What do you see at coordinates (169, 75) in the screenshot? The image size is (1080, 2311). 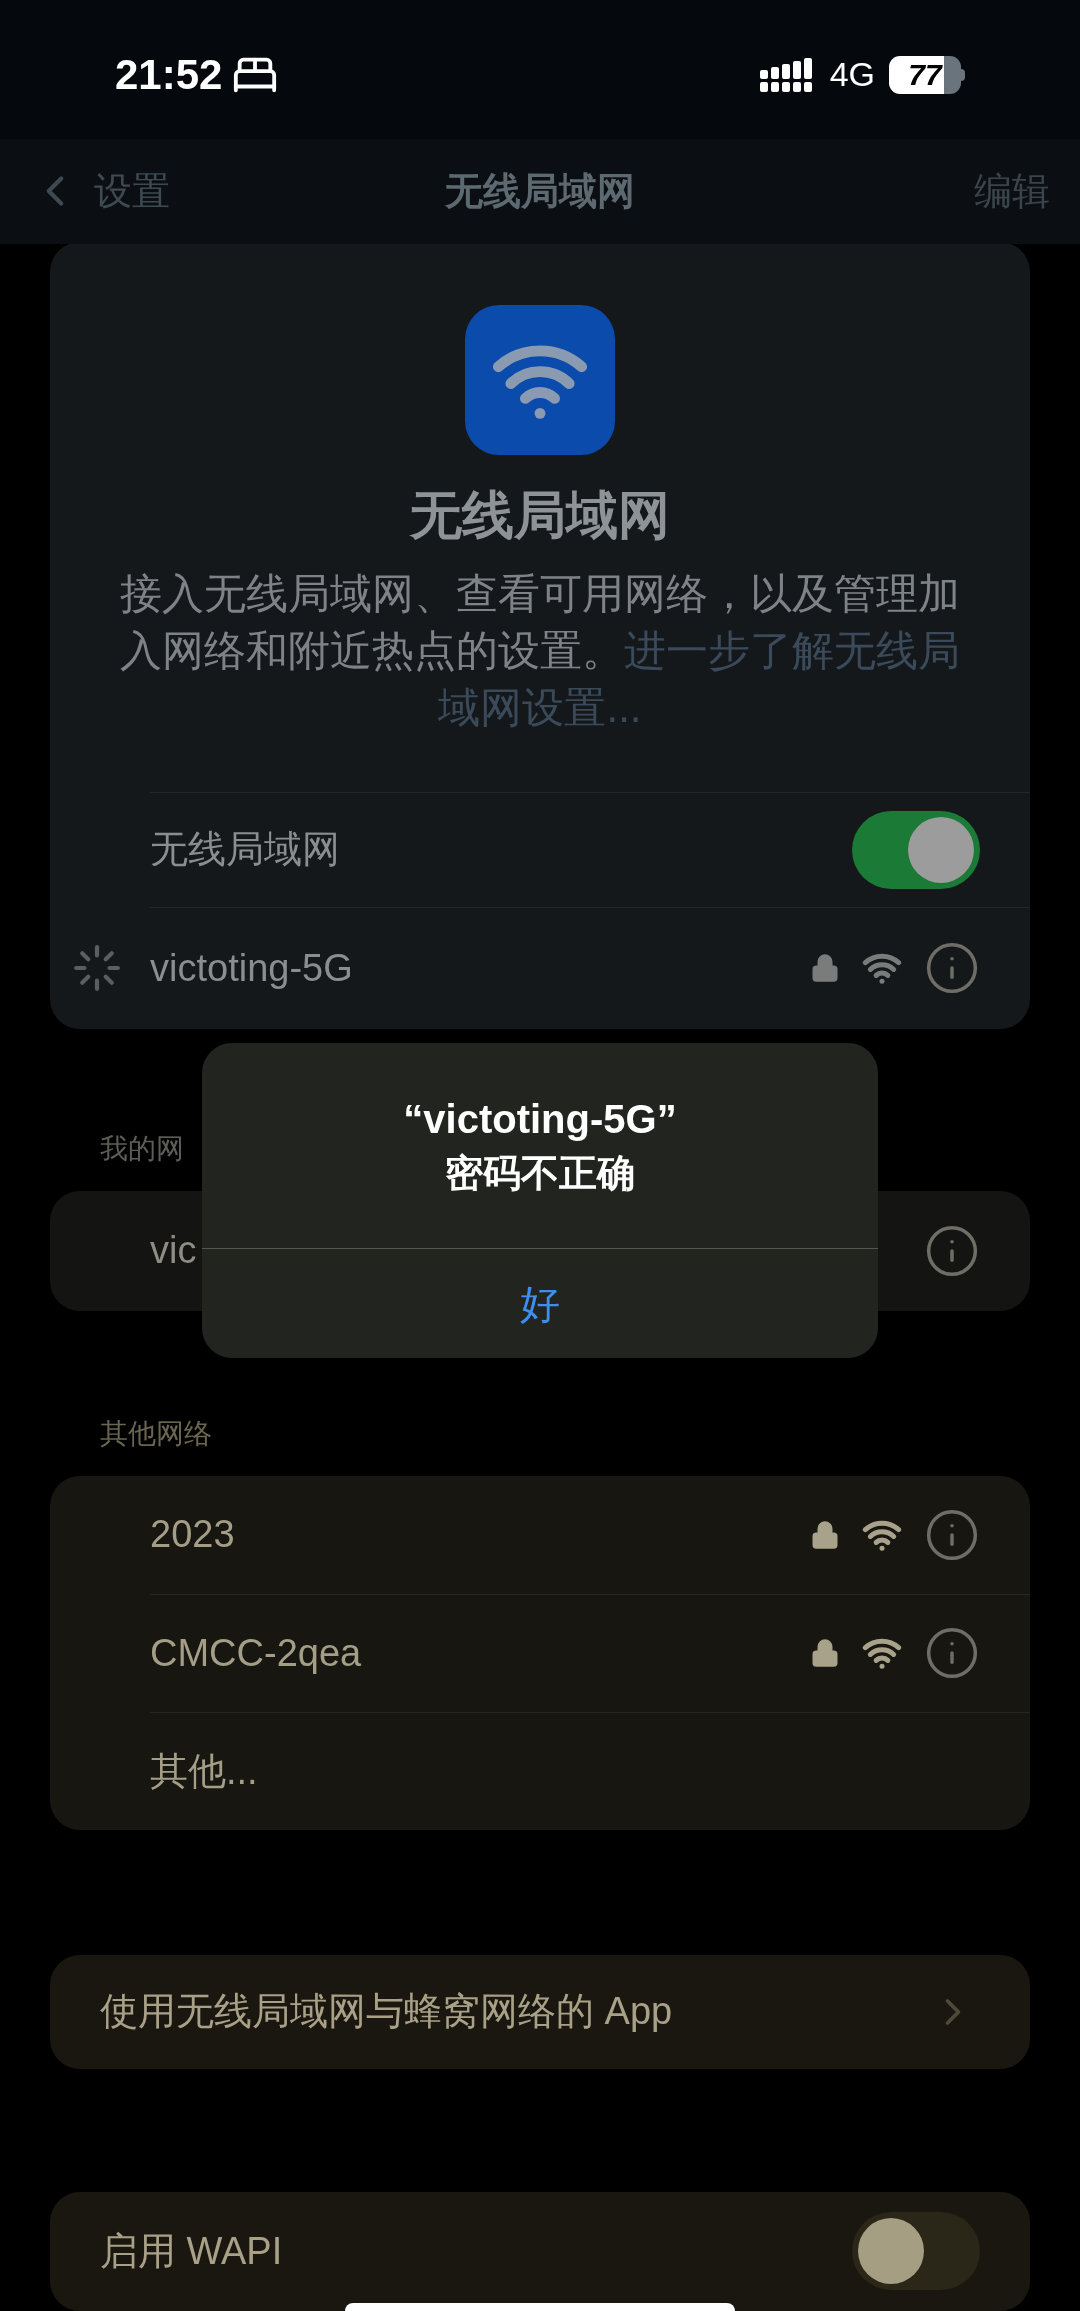 I see `clock-time: 21:52` at bounding box center [169, 75].